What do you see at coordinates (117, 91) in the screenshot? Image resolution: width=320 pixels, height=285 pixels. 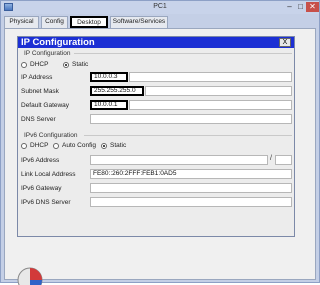 I see `subnet-mask-field: 255.255.255.0` at bounding box center [117, 91].